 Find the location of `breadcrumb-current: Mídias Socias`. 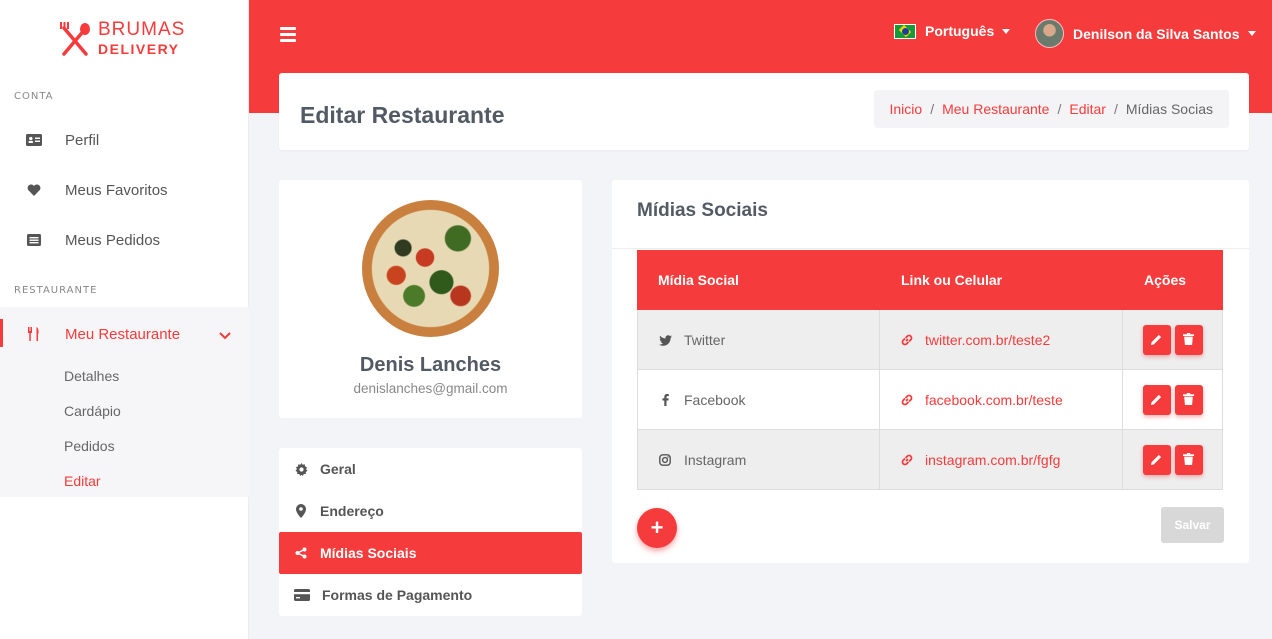

breadcrumb-current: Mídias Socias is located at coordinates (1169, 109).